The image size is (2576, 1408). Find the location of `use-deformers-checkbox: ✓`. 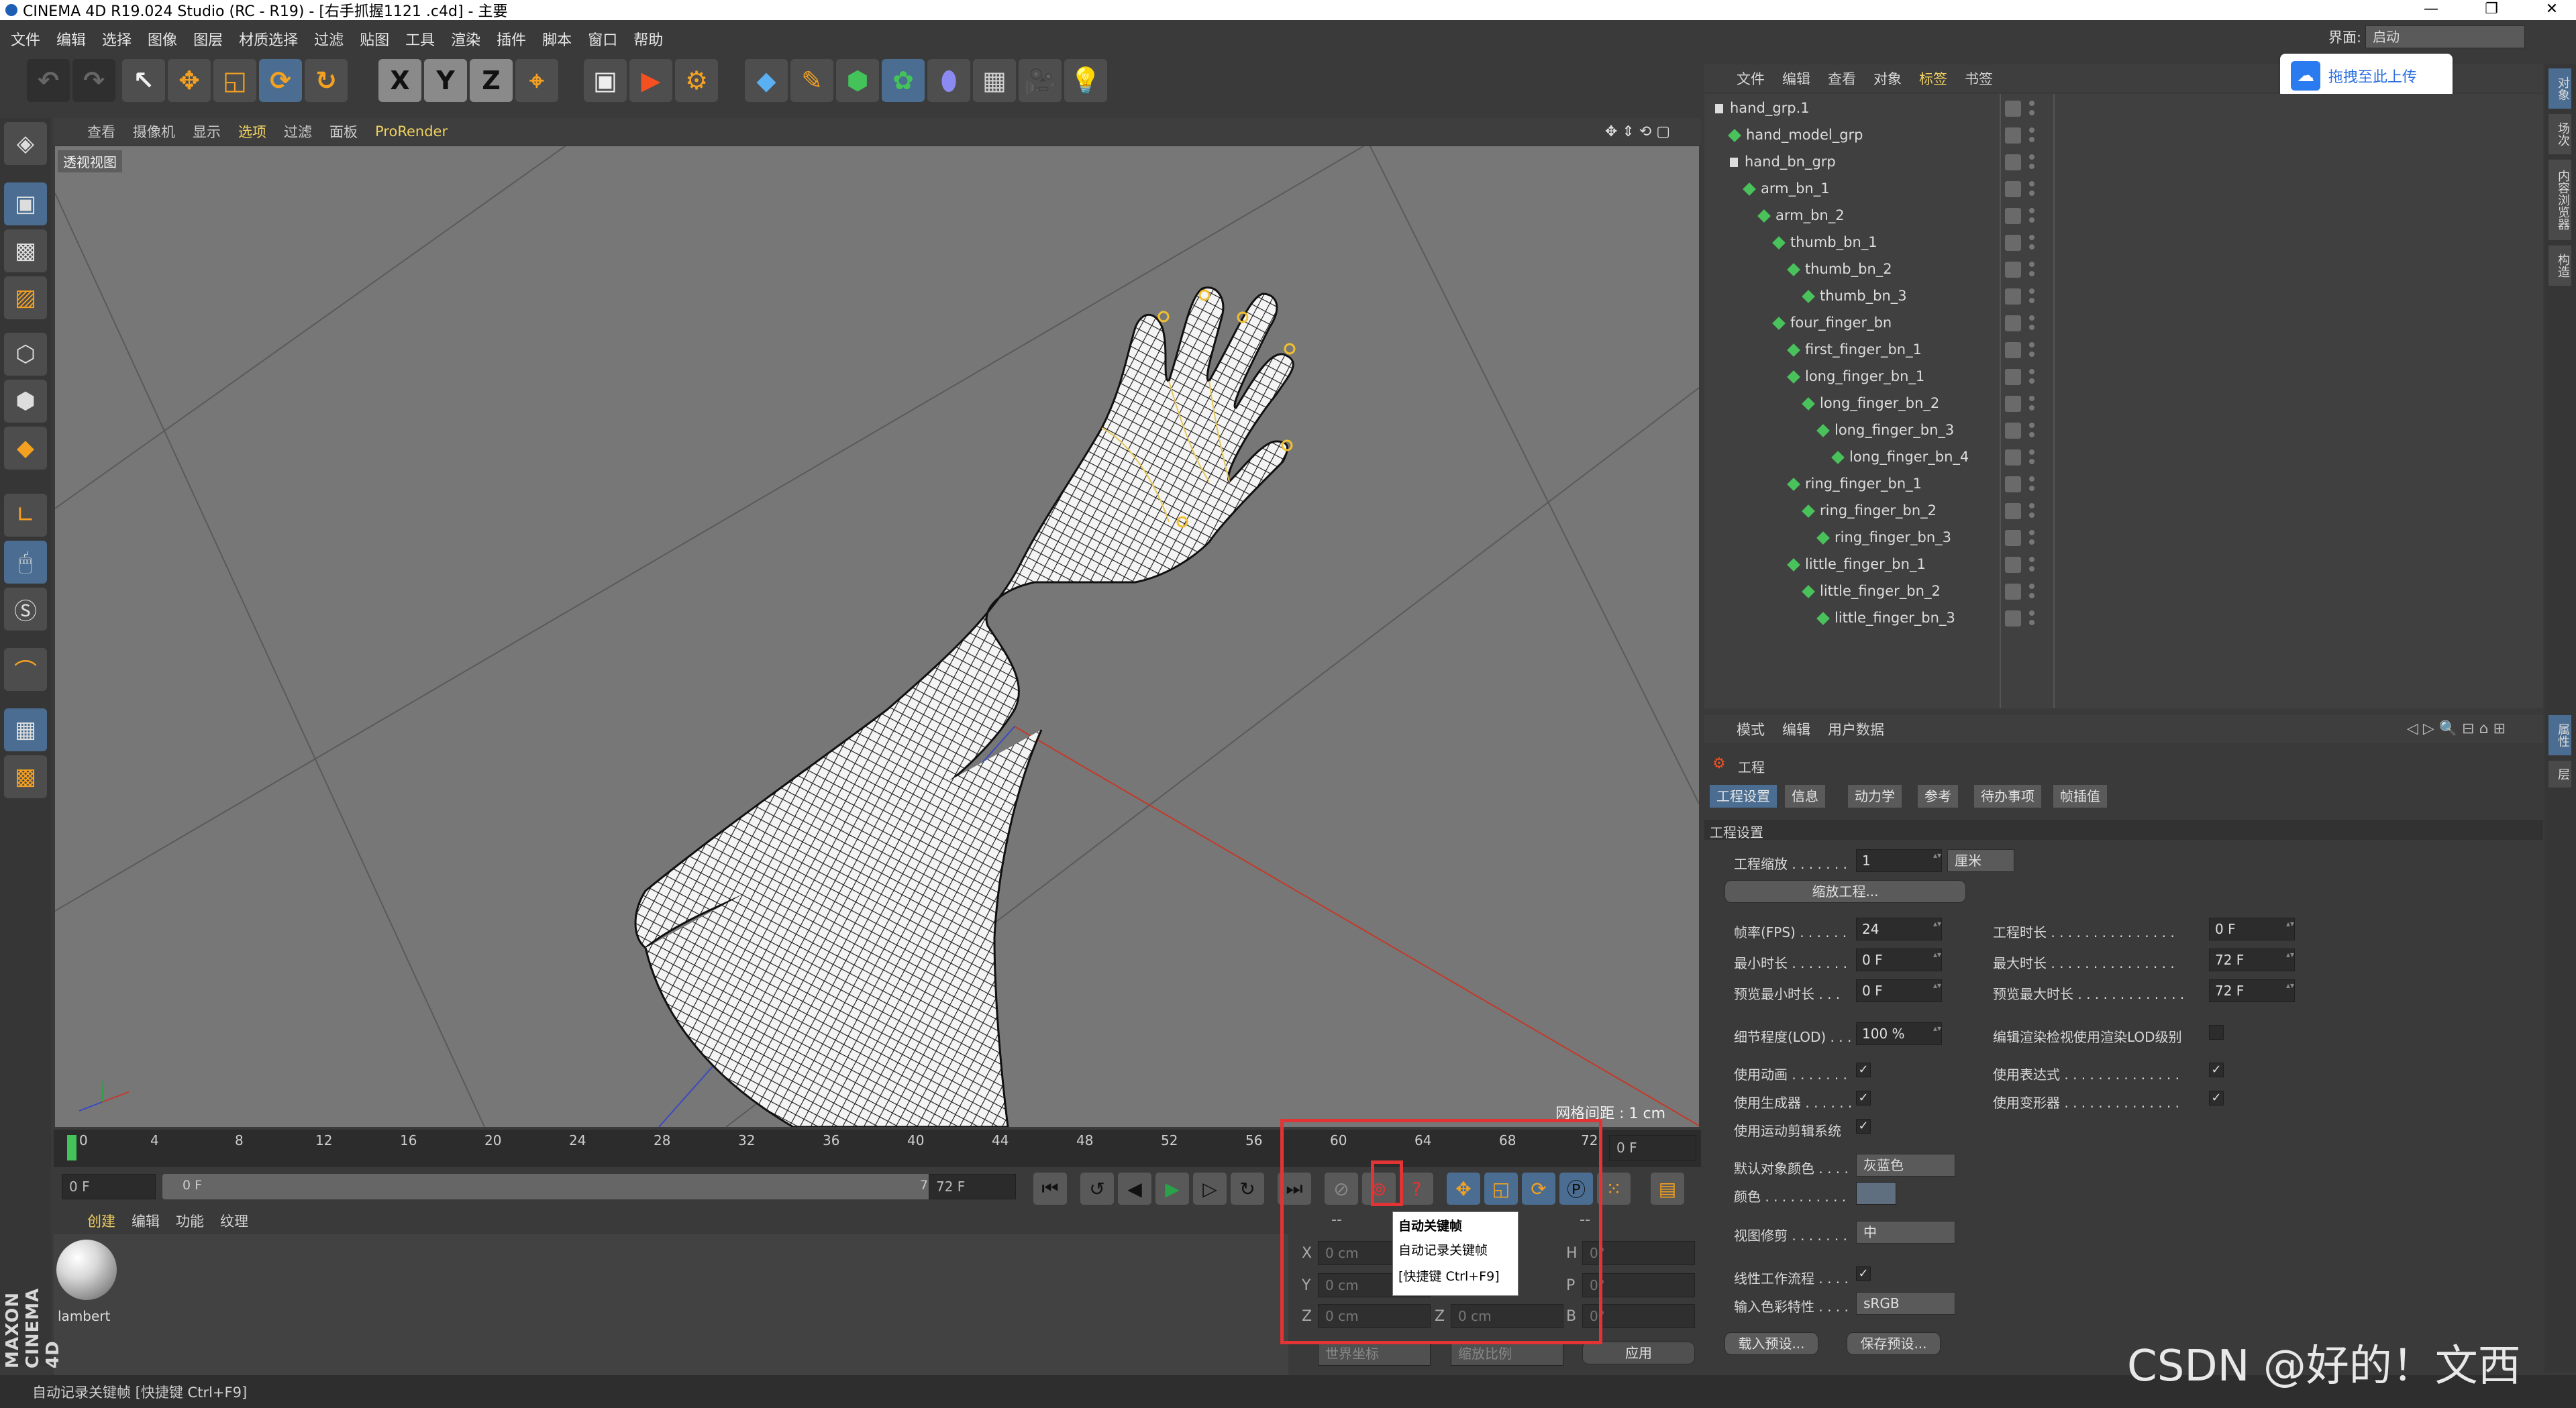

use-deformers-checkbox: ✓ is located at coordinates (2216, 1098).